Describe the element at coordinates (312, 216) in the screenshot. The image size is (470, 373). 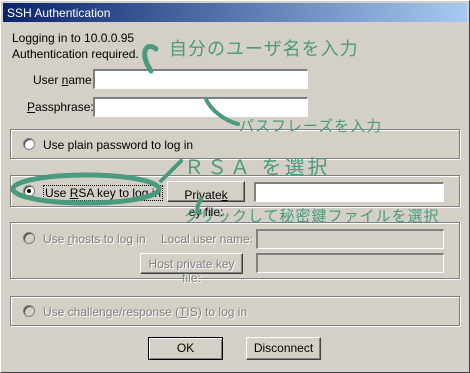
I see `annotation-click-select-key: クリックして秘密鍵ファイルを選択` at that location.